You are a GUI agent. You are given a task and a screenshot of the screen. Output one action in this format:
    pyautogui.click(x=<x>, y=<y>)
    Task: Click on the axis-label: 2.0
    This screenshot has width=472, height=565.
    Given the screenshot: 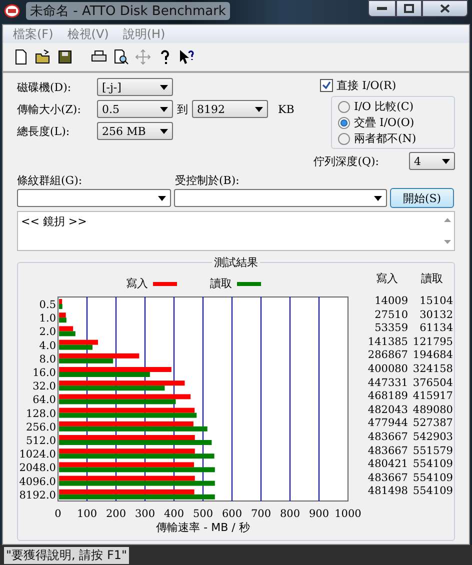 What is the action you would take?
    pyautogui.click(x=47, y=332)
    